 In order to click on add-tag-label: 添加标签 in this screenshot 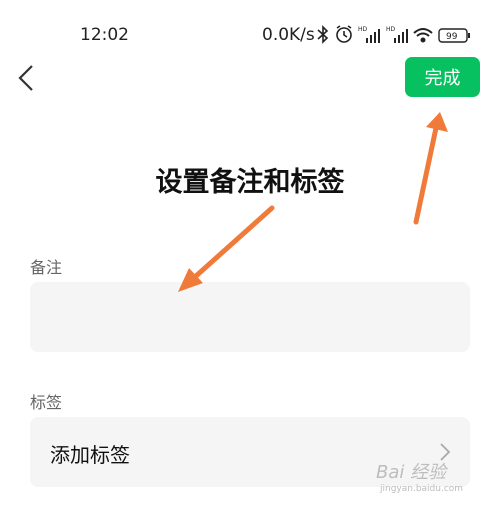, I will do `click(90, 455)`.